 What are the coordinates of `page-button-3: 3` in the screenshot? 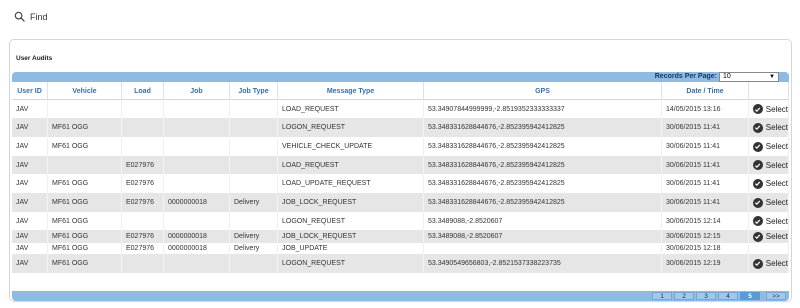 It's located at (706, 296).